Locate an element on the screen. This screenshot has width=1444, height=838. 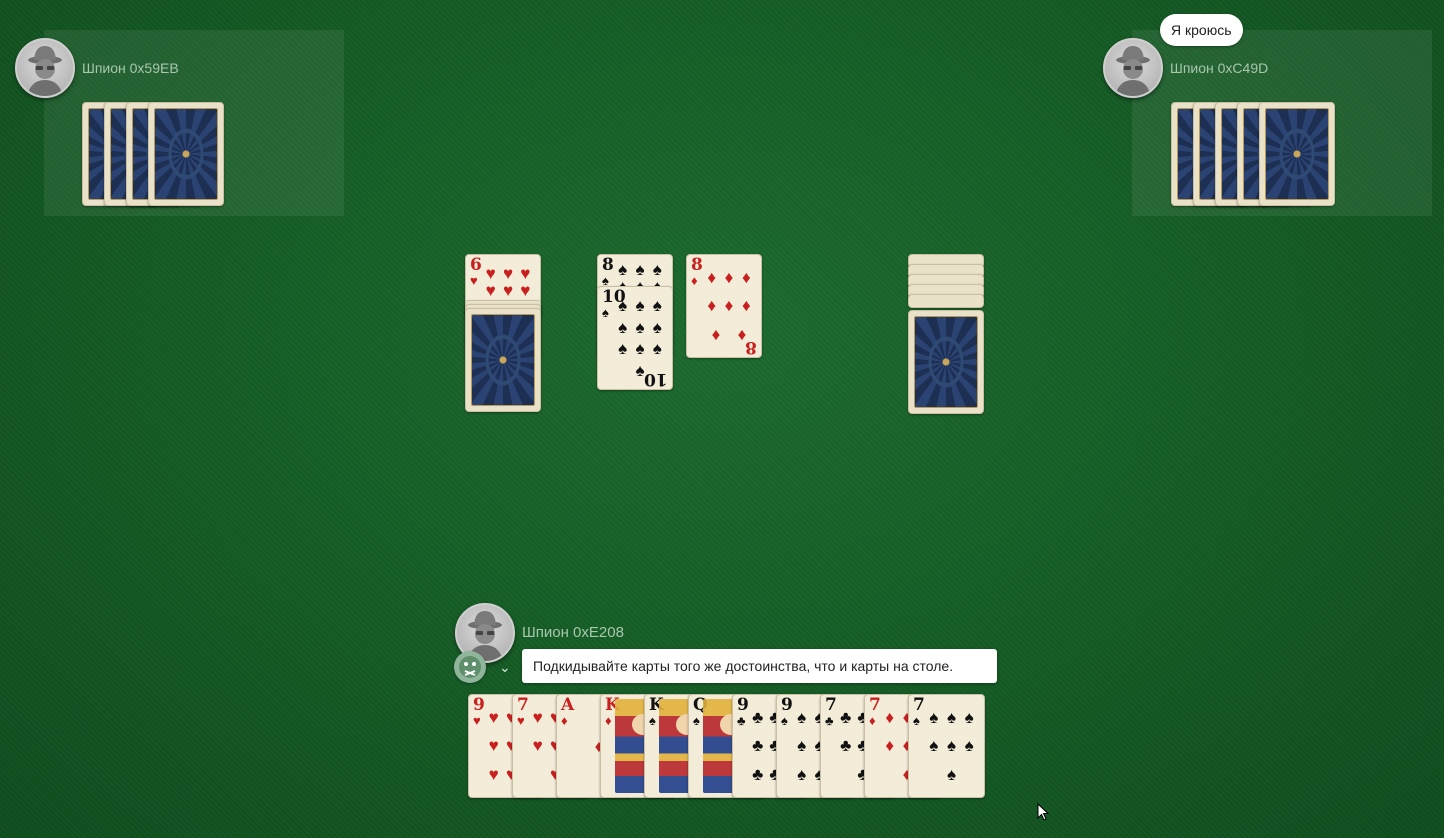
emoji-icon is located at coordinates (470, 667).